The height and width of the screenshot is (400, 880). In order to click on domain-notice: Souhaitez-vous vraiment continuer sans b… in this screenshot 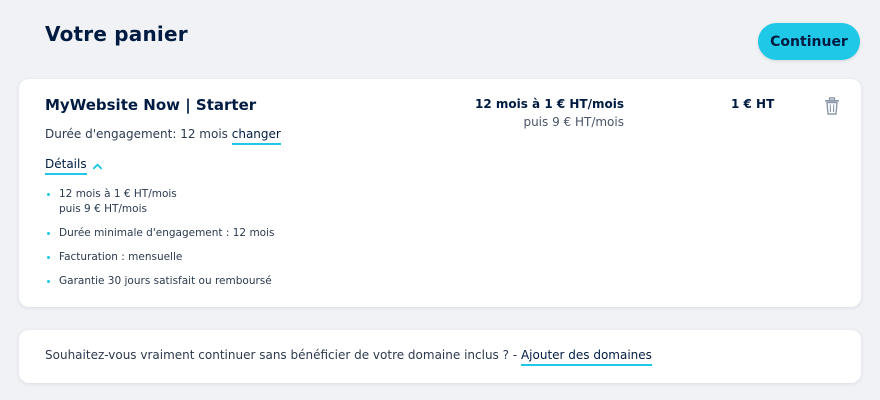, I will do `click(348, 357)`.